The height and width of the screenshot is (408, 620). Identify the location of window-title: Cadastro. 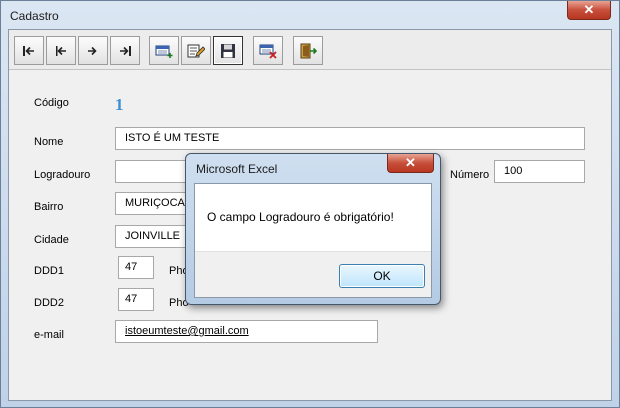
(34, 16).